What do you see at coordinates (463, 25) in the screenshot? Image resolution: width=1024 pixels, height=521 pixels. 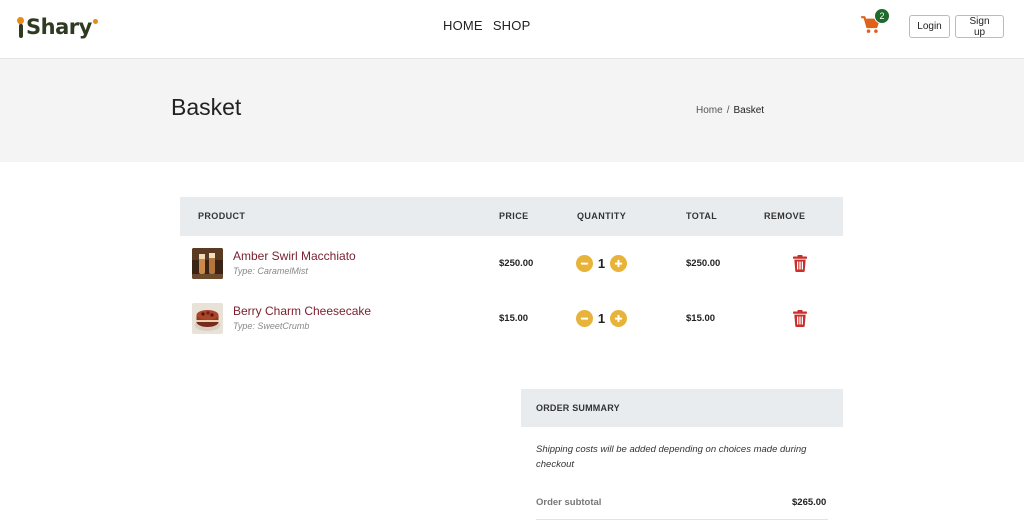 I see `nav-home-link: HOME` at bounding box center [463, 25].